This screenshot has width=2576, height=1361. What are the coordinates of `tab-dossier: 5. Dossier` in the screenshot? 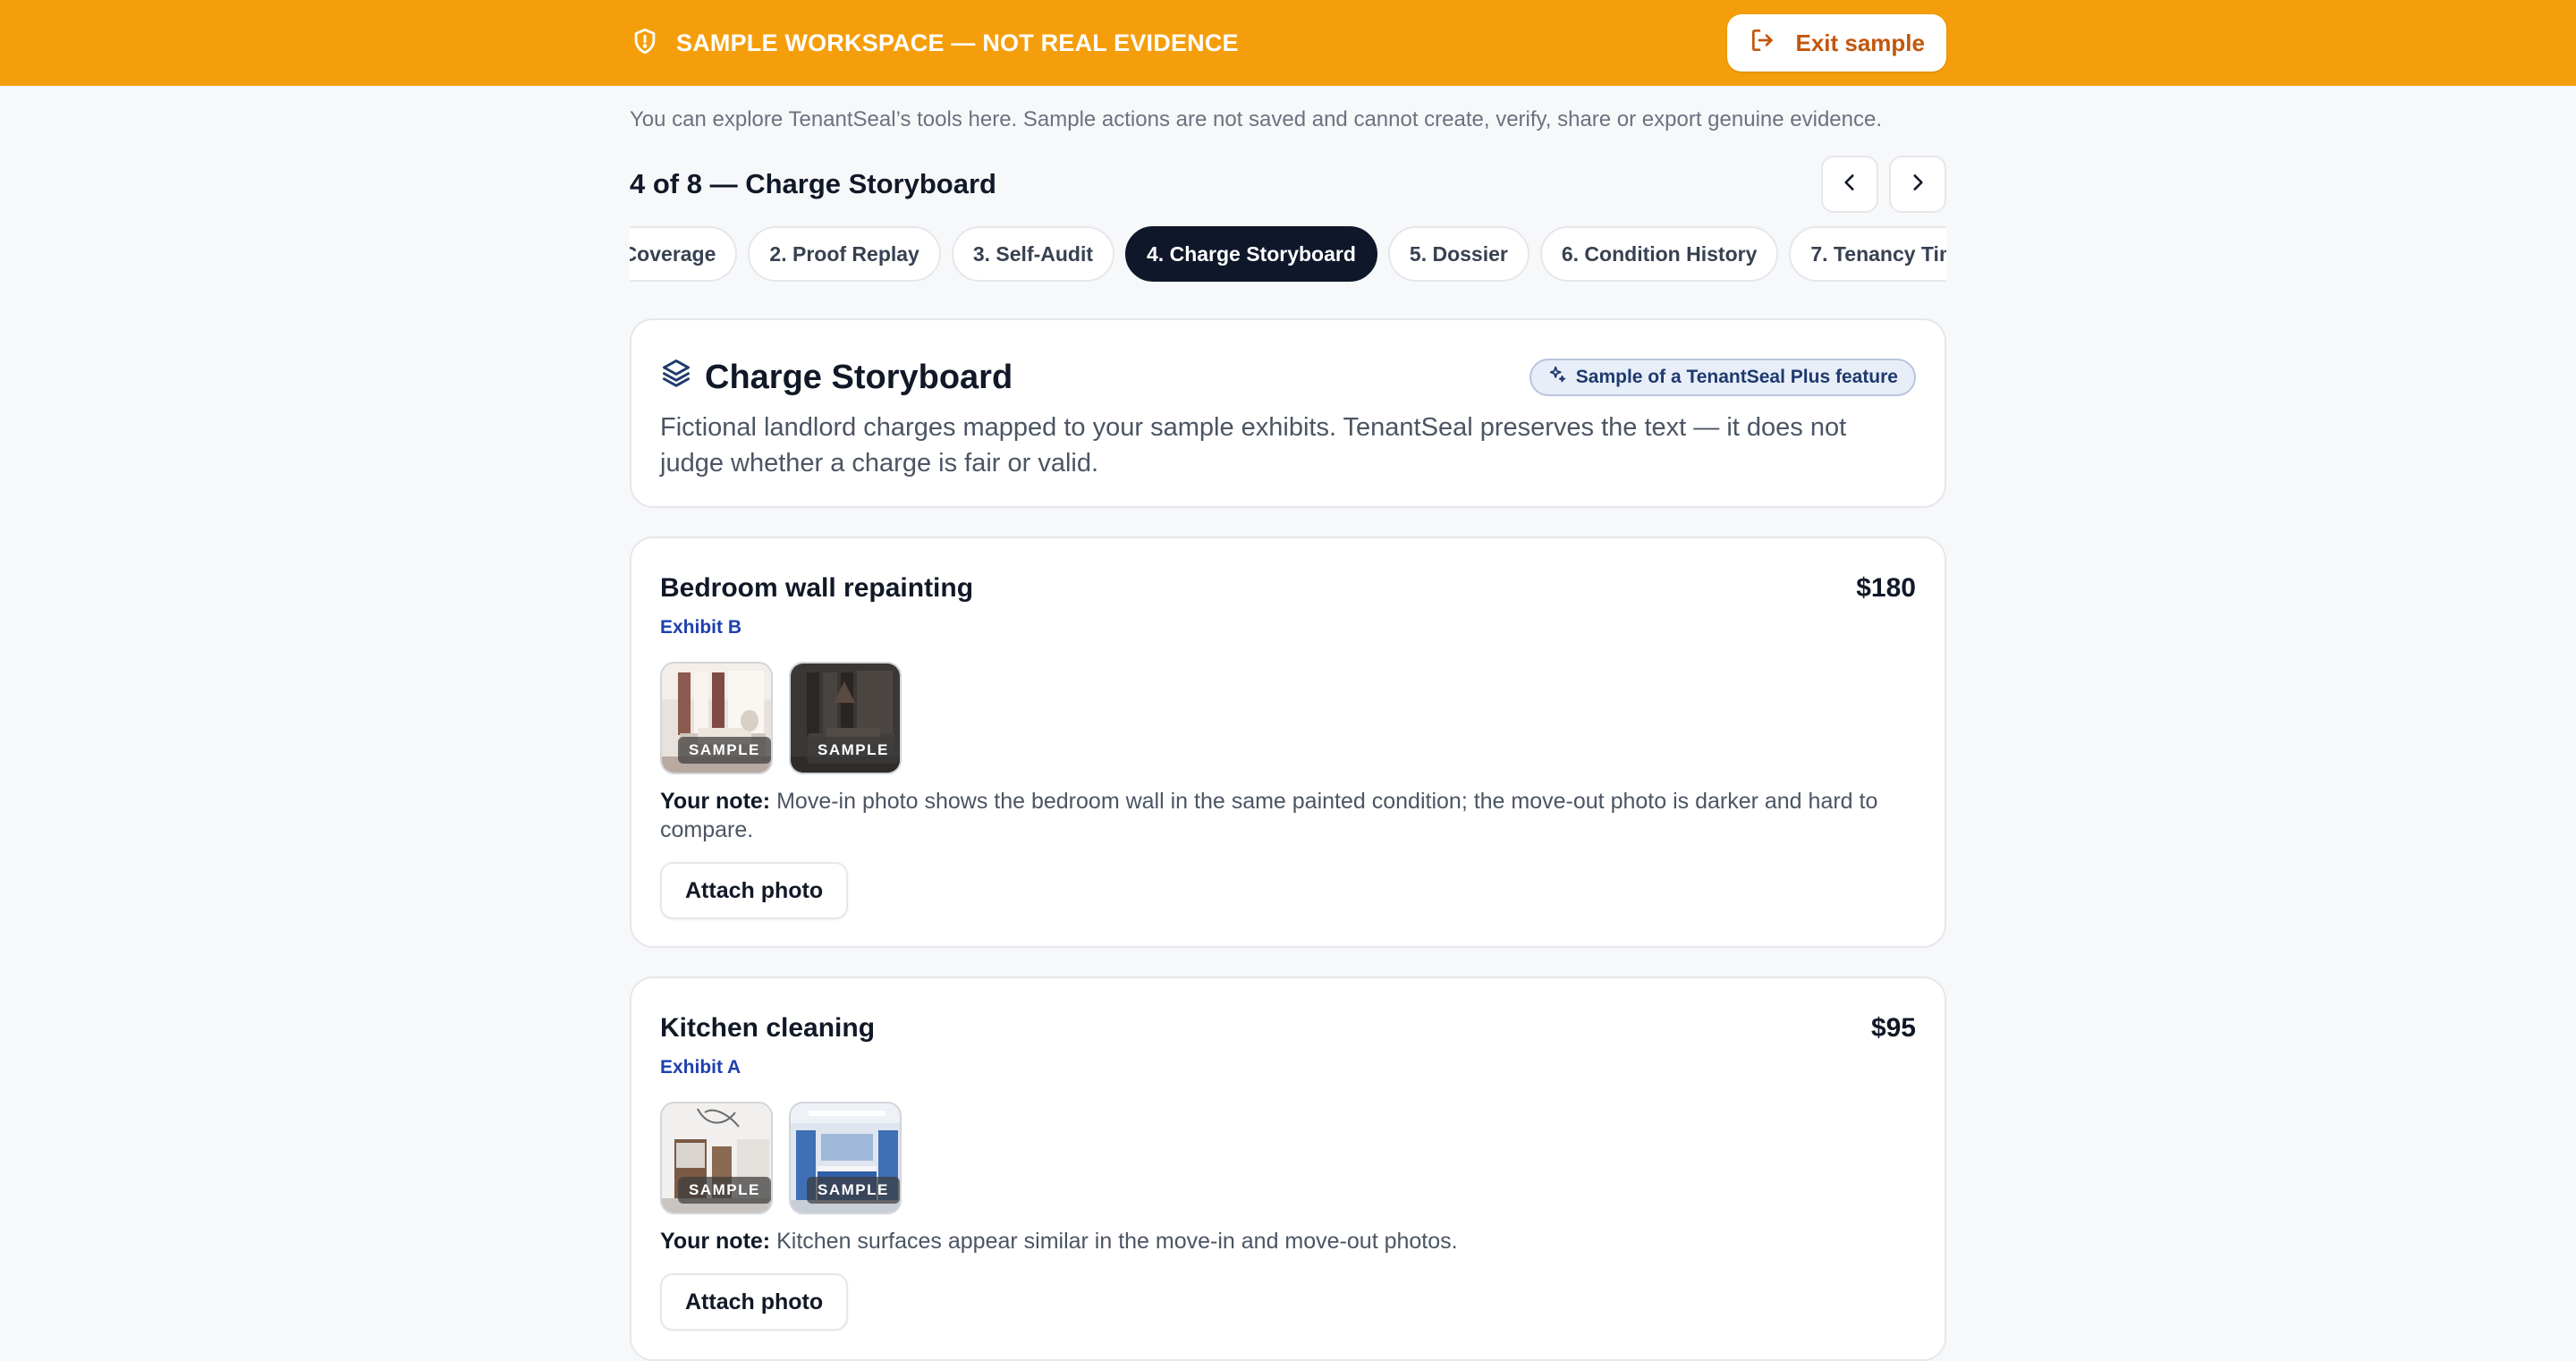 It's located at (1458, 254).